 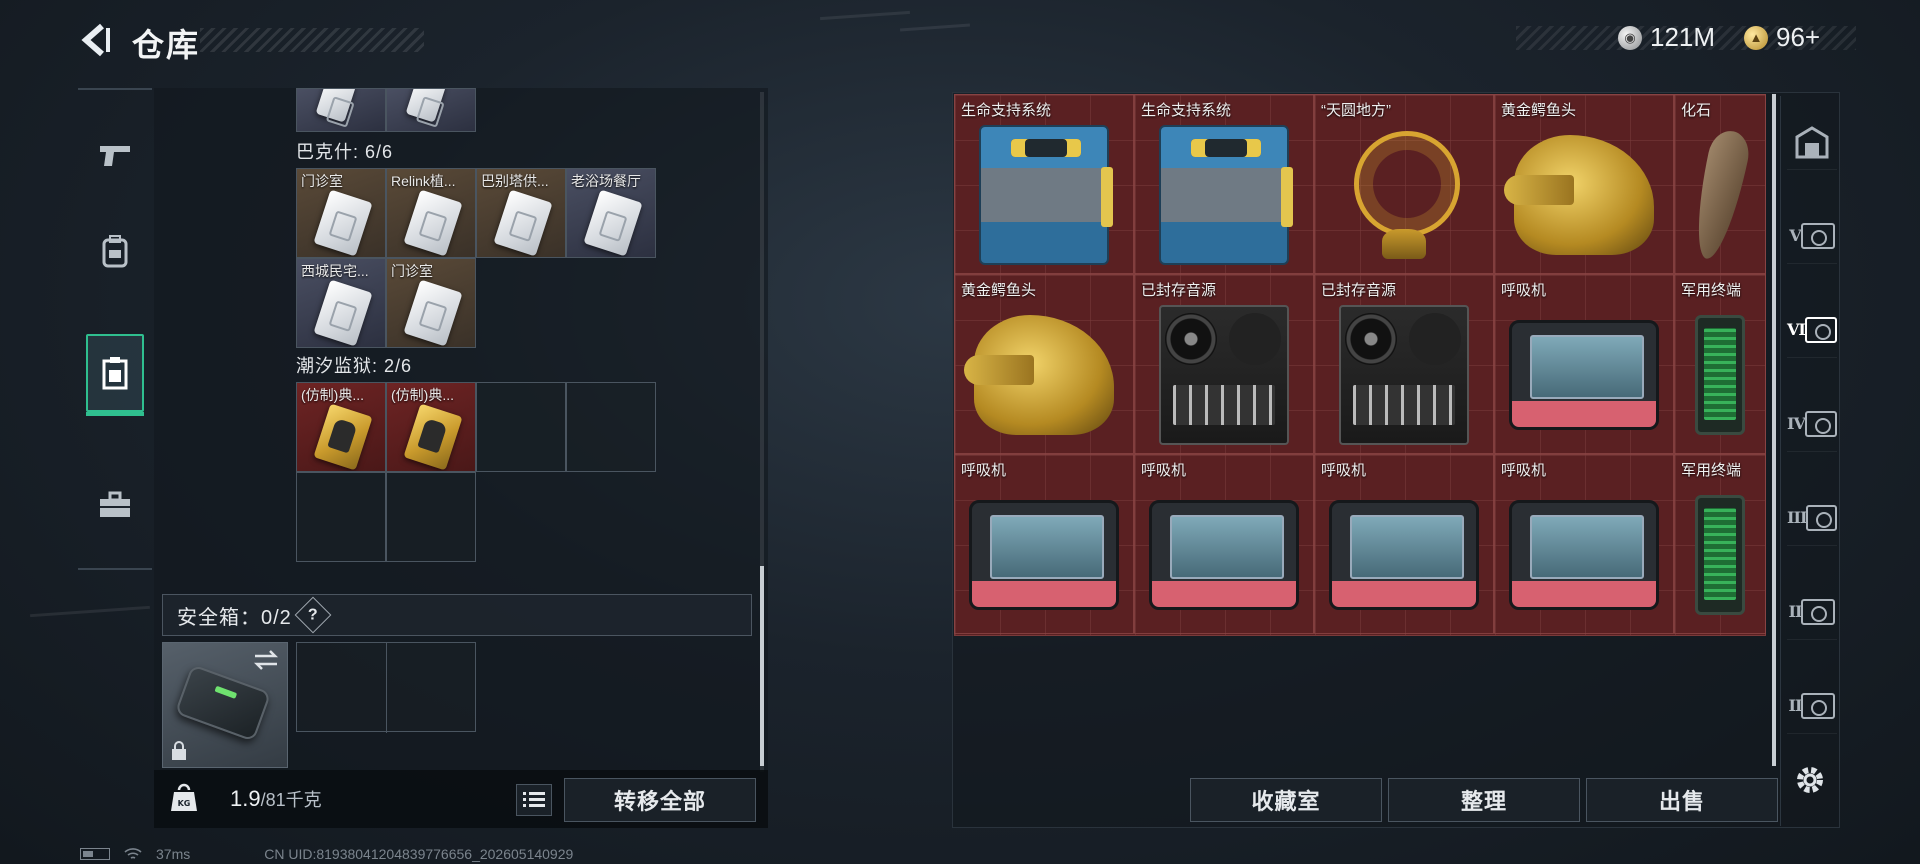 I want to click on tab-stash-vi: VI, so click(x=1812, y=330).